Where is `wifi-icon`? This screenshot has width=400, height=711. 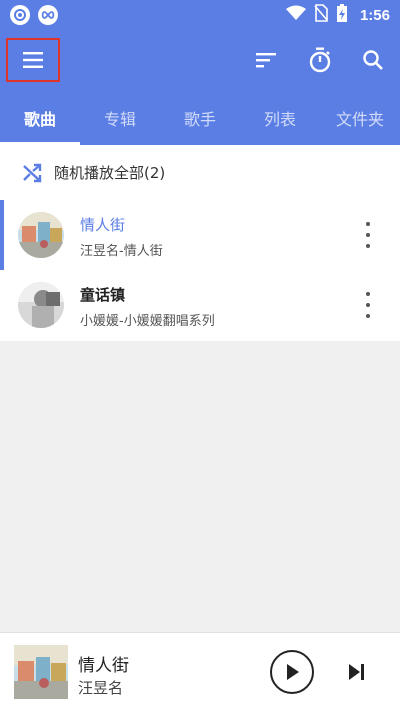
wifi-icon is located at coordinates (295, 15).